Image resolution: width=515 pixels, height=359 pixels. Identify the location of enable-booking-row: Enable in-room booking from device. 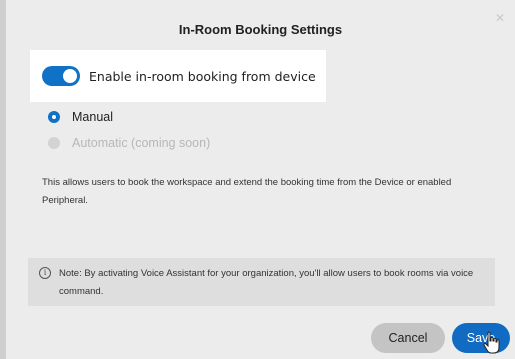
(178, 76).